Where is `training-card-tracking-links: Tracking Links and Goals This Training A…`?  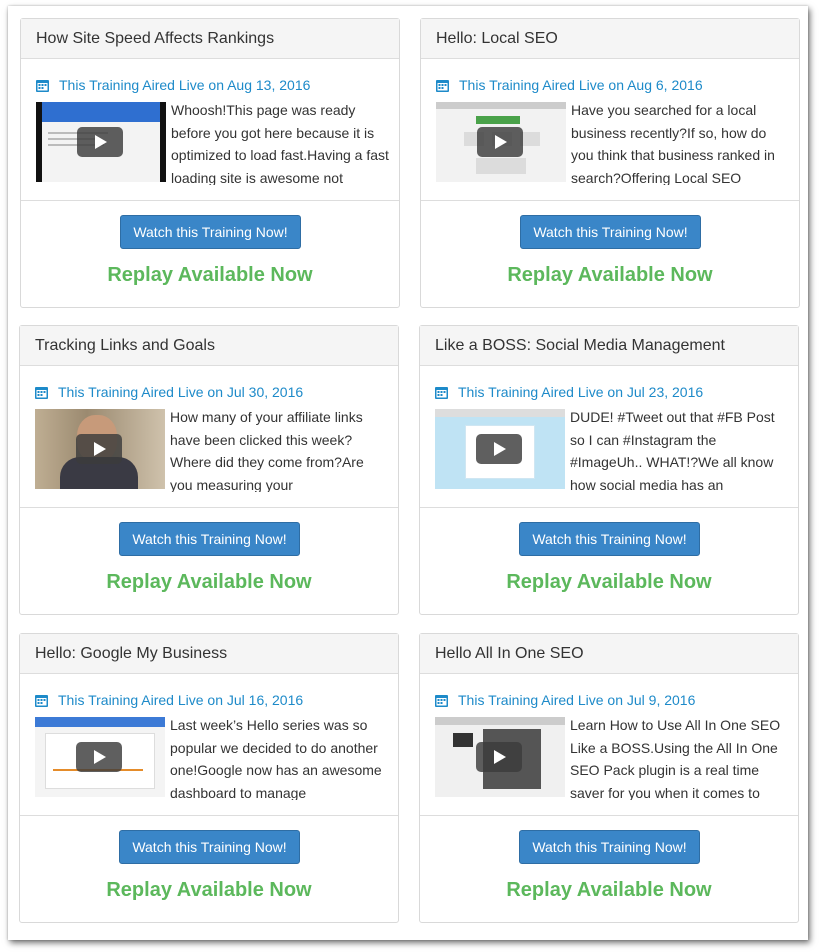 training-card-tracking-links: Tracking Links and Goals This Training A… is located at coordinates (209, 470).